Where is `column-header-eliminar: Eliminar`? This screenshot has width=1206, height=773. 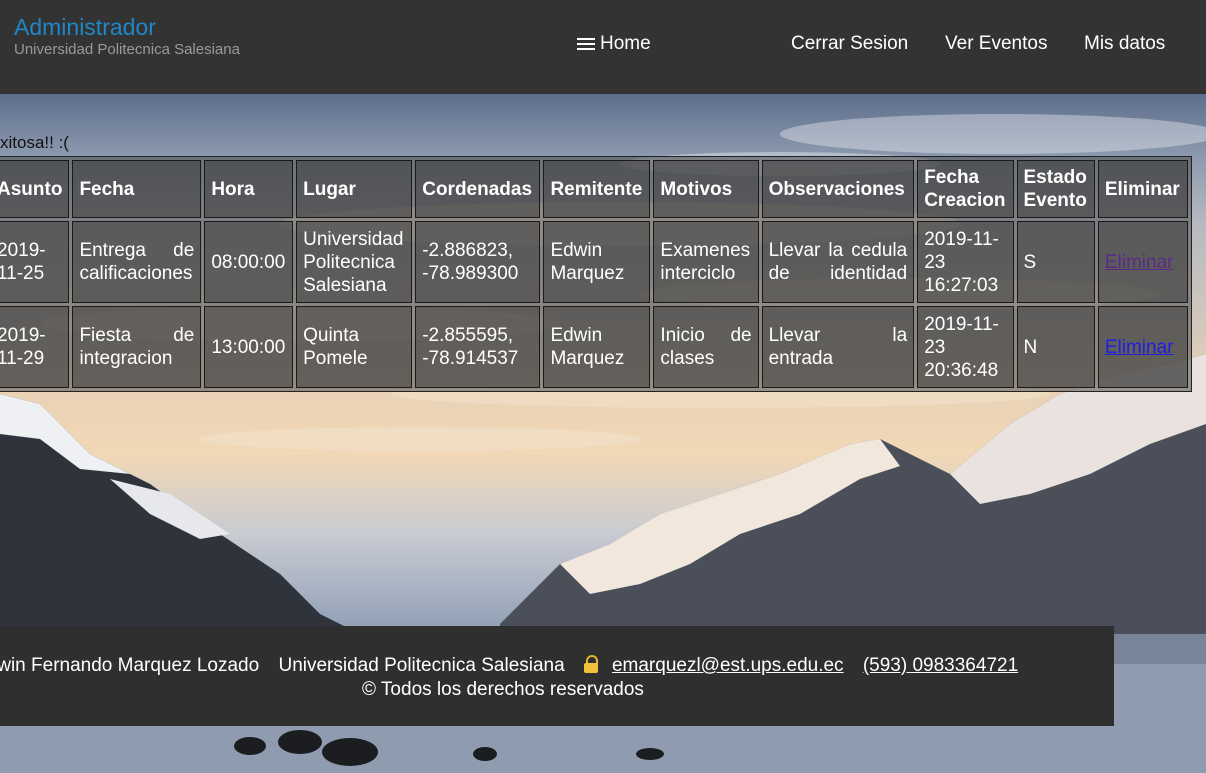
column-header-eliminar: Eliminar is located at coordinates (1142, 189).